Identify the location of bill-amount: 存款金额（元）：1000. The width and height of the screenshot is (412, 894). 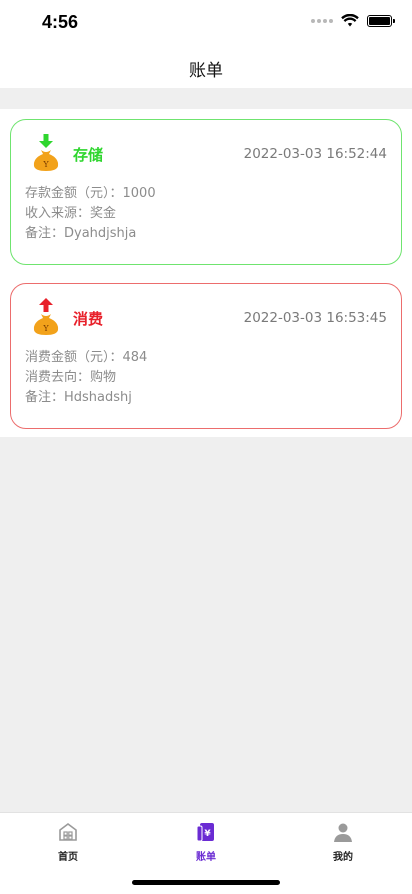
(90, 193).